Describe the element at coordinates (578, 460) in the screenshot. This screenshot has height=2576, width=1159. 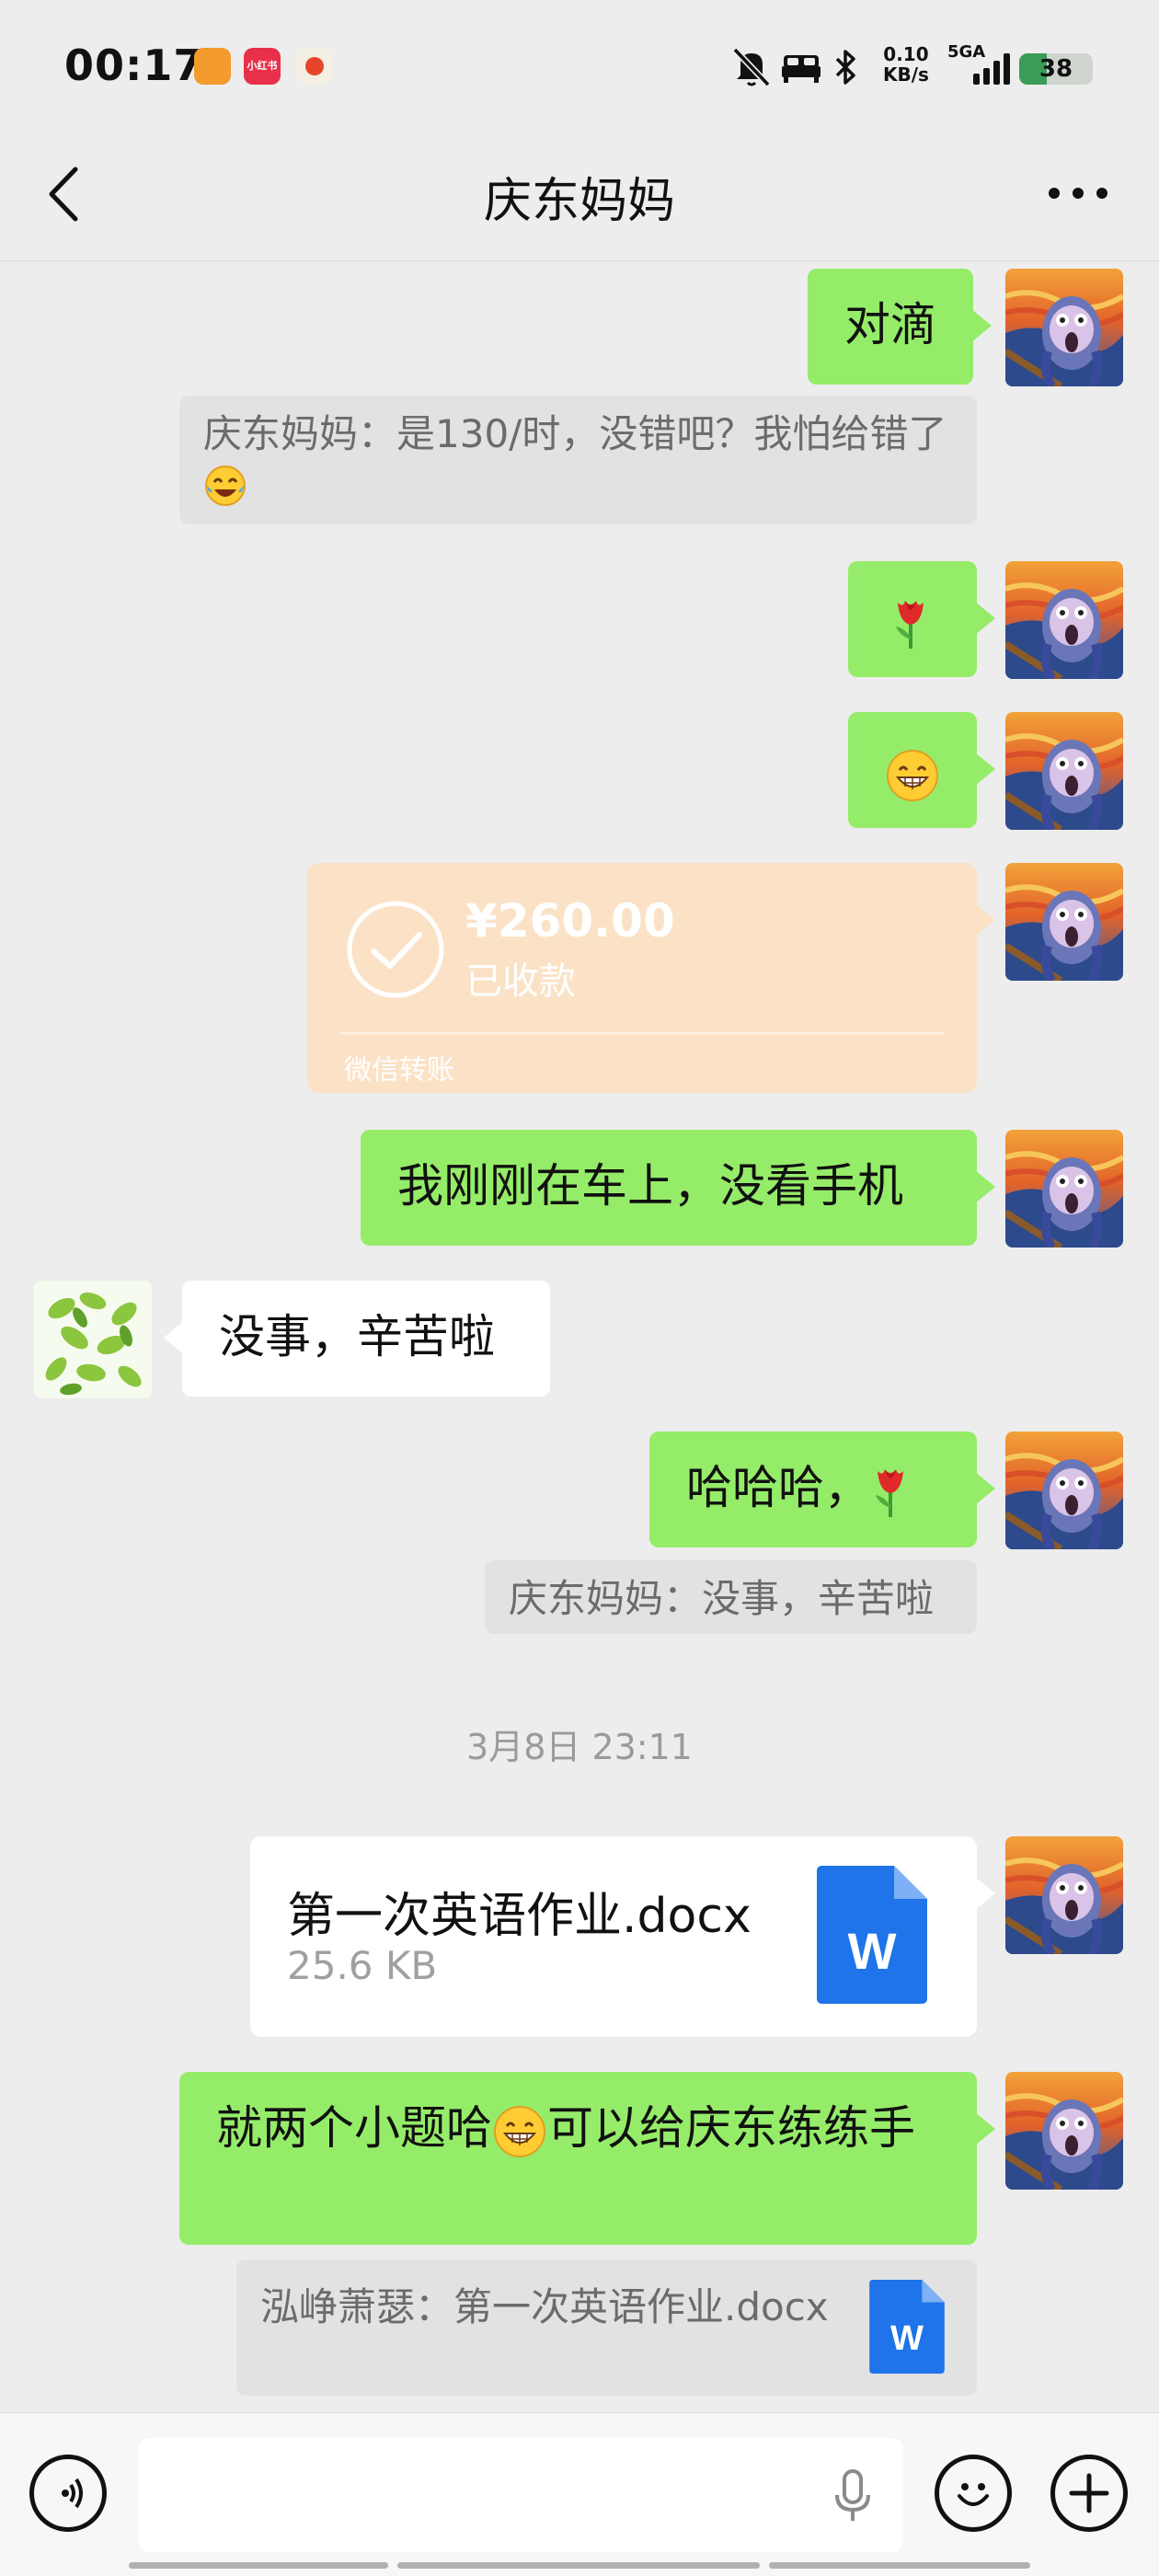
I see `quoted-message: 庆东妈妈：是130/时，没错吧？我怕给错了` at that location.